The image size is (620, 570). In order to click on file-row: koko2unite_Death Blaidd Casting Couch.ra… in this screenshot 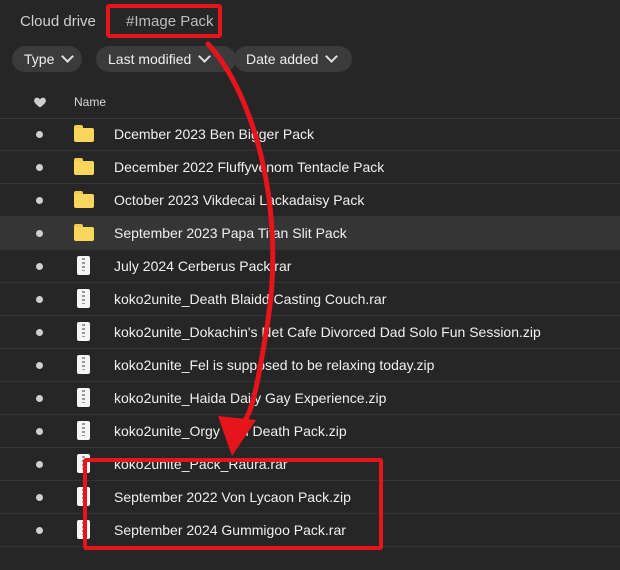, I will do `click(310, 299)`.